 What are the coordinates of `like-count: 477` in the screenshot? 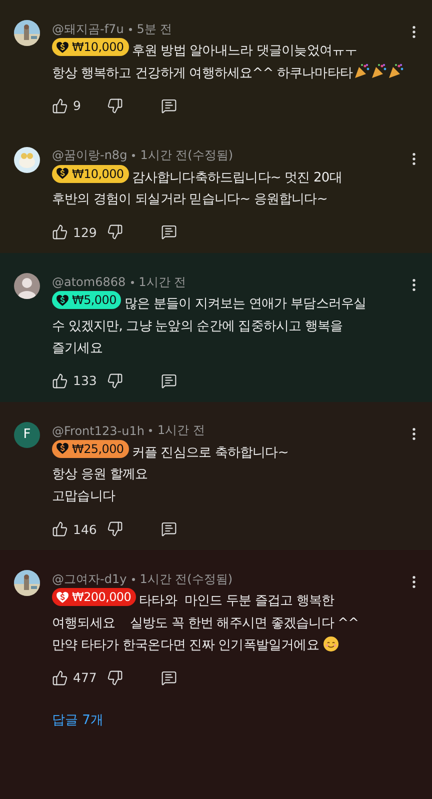 It's located at (85, 677).